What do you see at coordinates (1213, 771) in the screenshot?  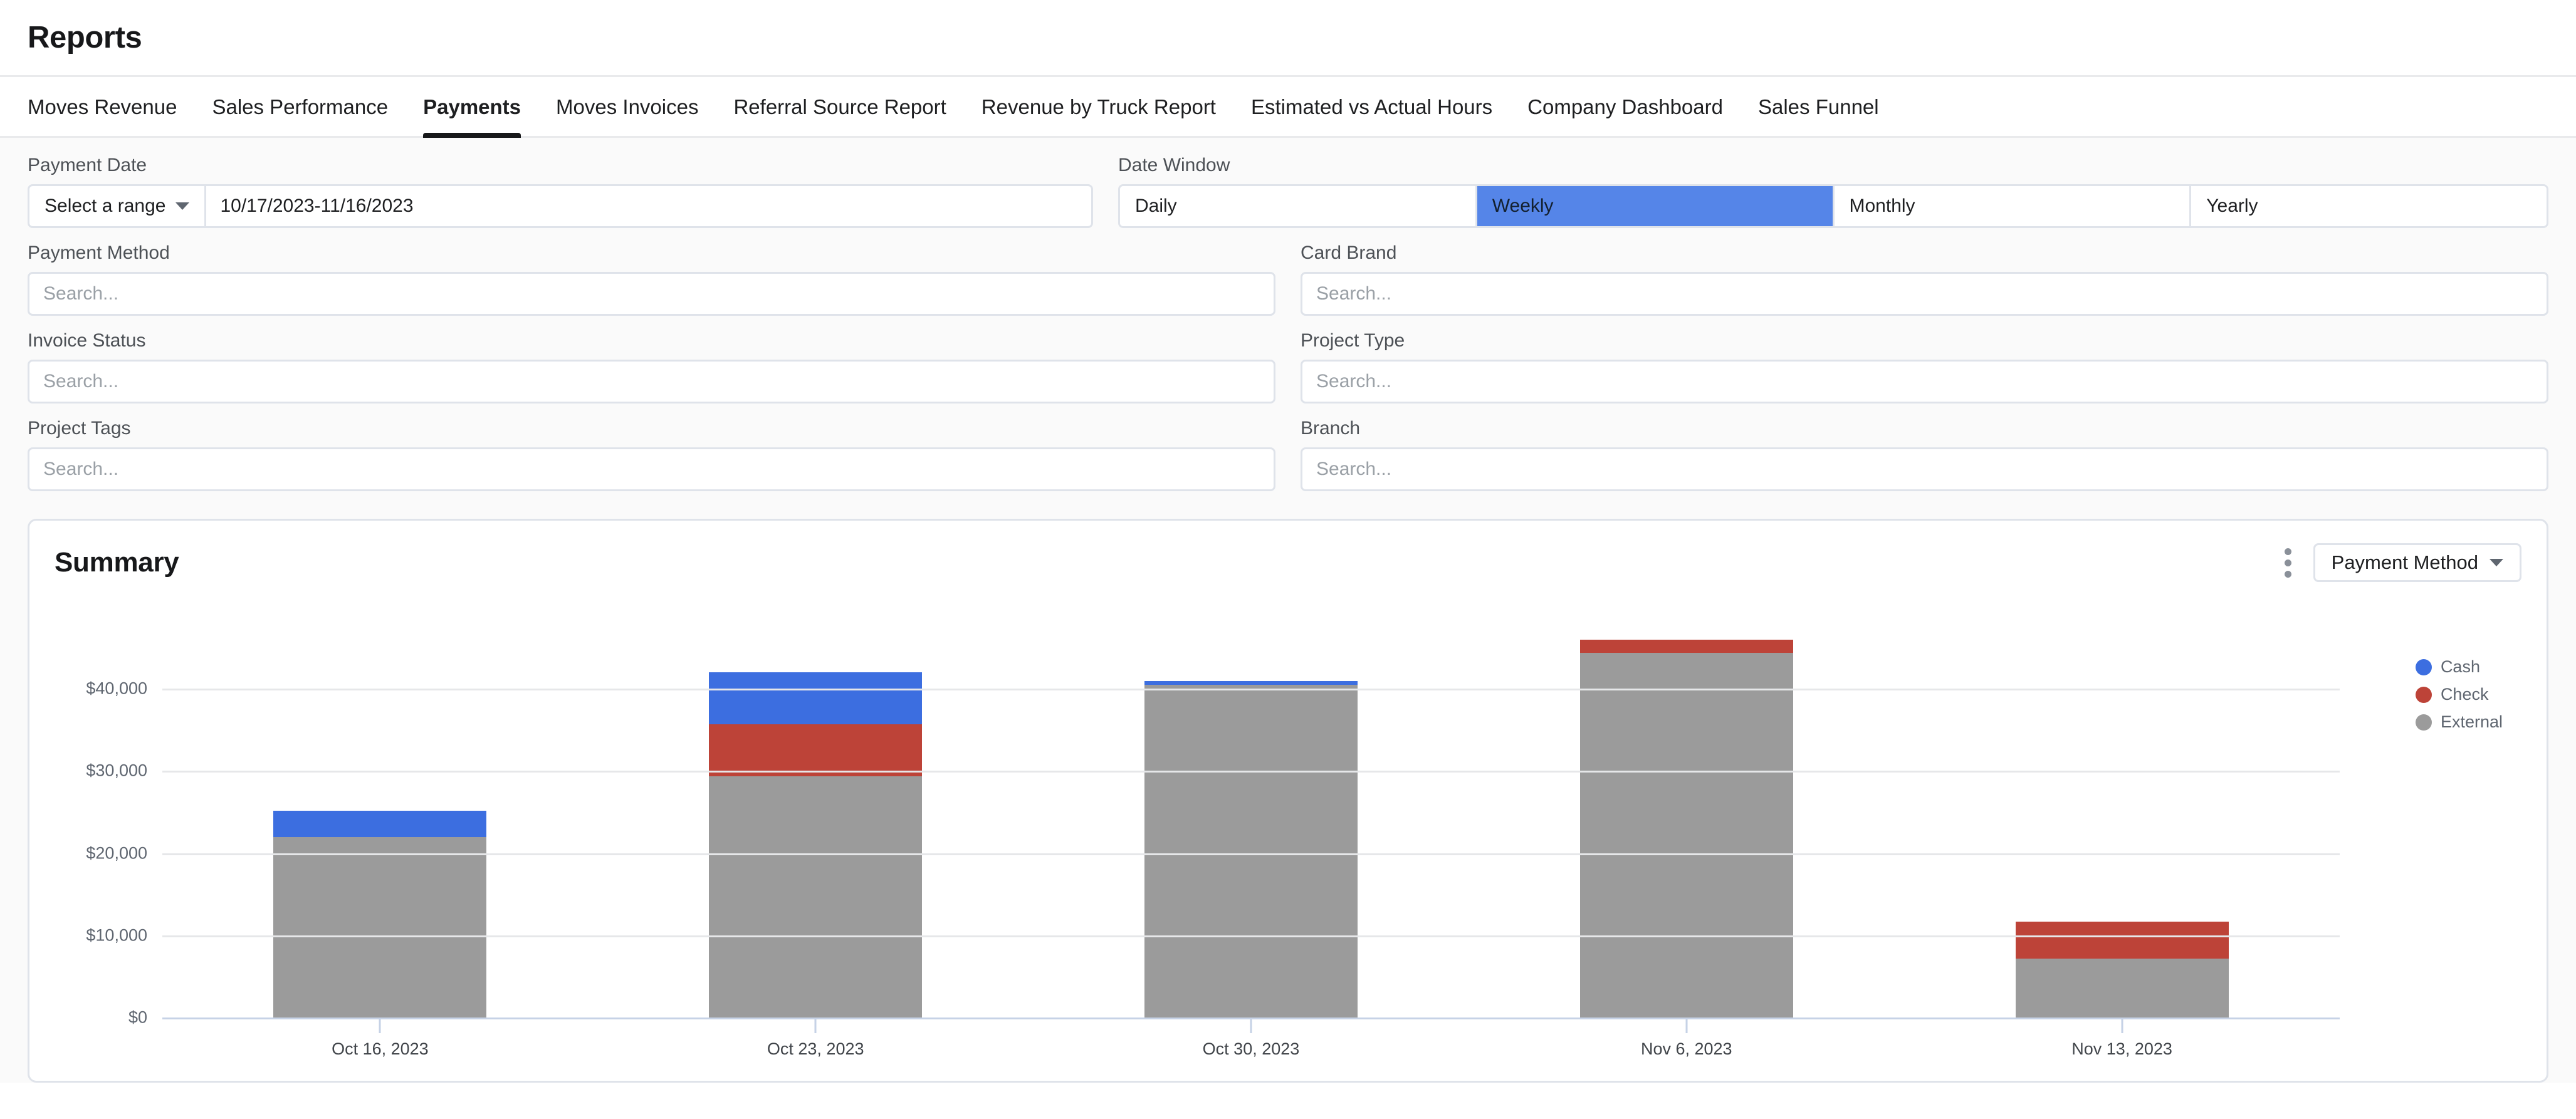 I see `chart-gridline: $30,000` at bounding box center [1213, 771].